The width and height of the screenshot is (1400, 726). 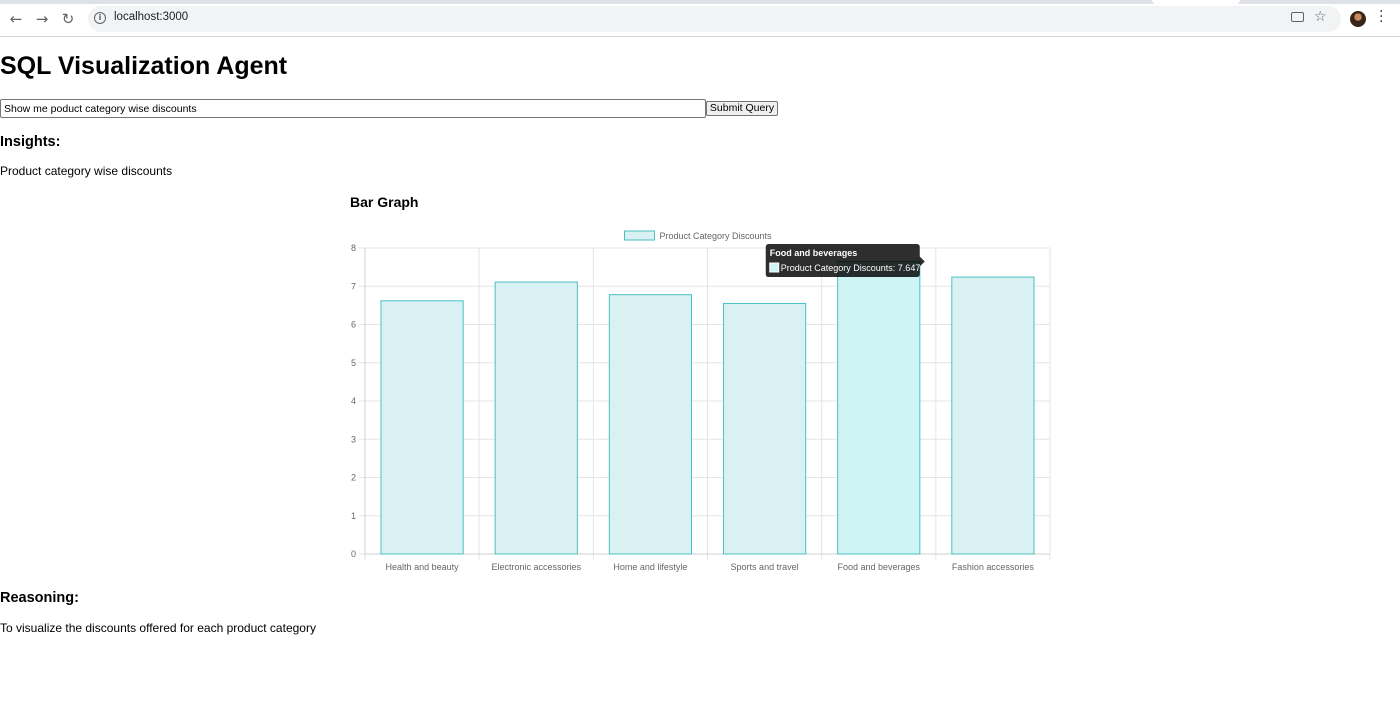 I want to click on y-tick-label: 8, so click(x=353, y=248).